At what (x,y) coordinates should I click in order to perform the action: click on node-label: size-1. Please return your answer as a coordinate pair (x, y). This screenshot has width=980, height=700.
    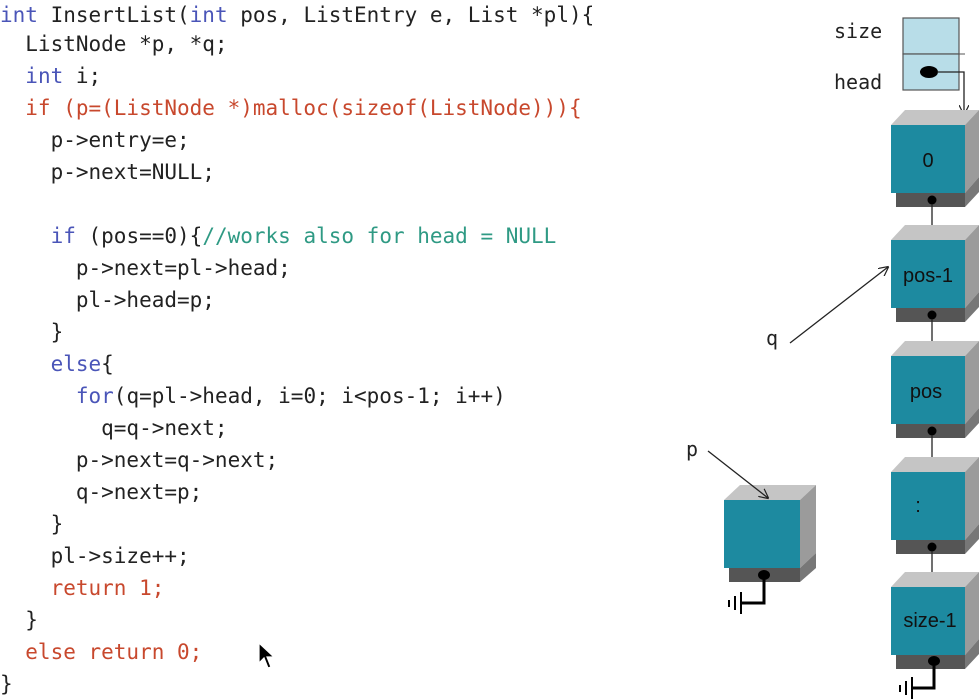
    Looking at the image, I should click on (929, 621).